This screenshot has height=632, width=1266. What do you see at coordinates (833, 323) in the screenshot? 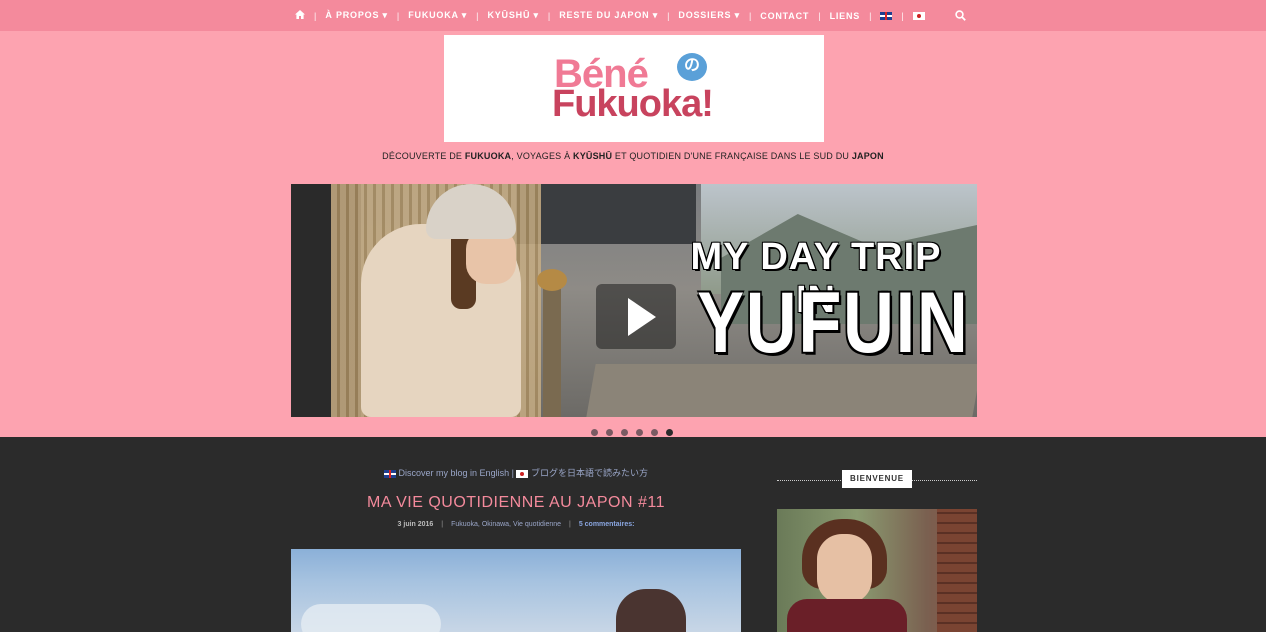
I see `slide-title-line-2: YUFUIN` at bounding box center [833, 323].